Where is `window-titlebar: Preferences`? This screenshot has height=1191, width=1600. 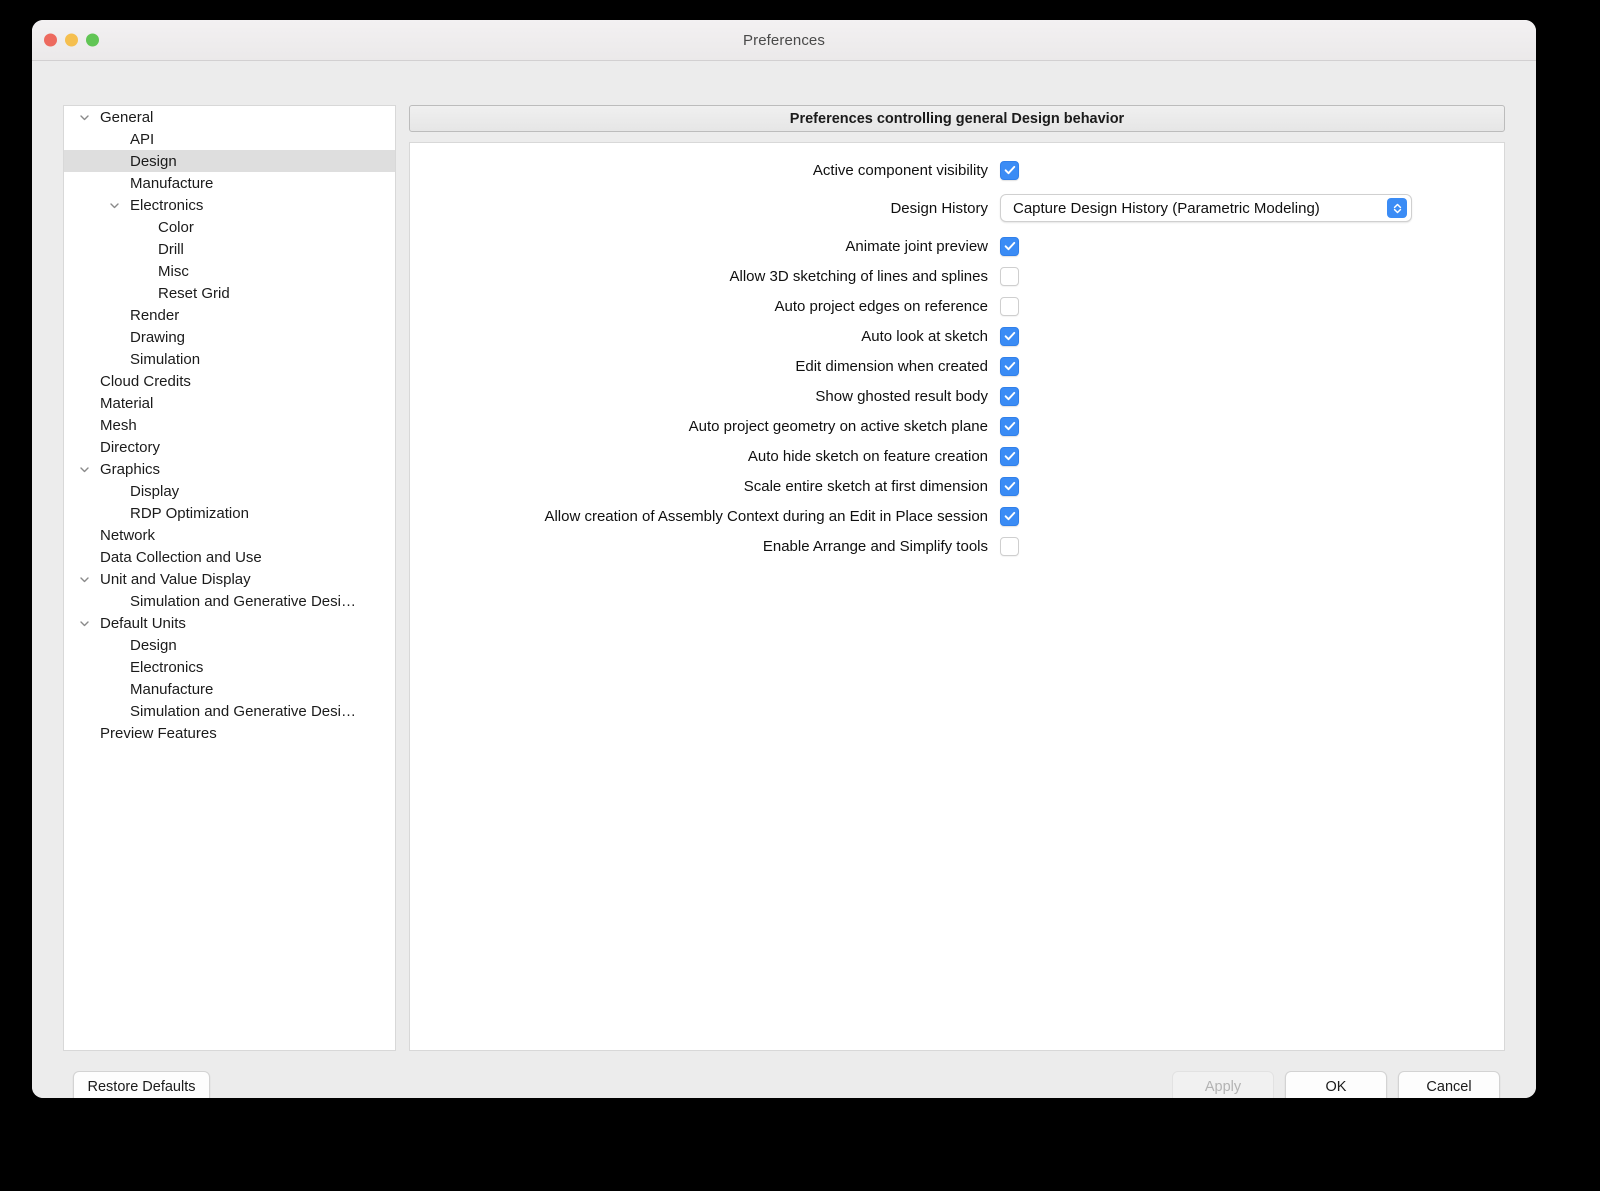
window-titlebar: Preferences is located at coordinates (784, 40).